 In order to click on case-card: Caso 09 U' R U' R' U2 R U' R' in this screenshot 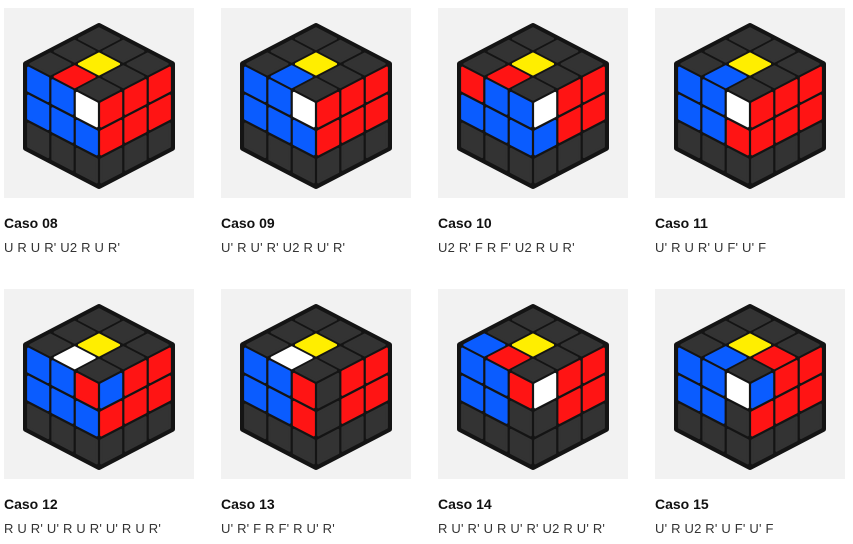, I will do `click(319, 133)`.